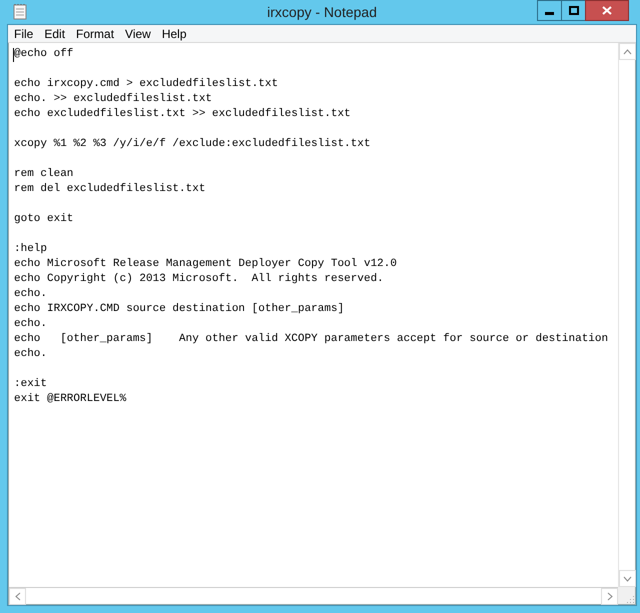  I want to click on menu-item: Format, so click(95, 34).